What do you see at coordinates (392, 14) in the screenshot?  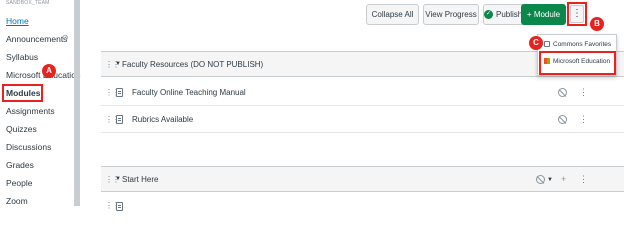 I see `collapse-all-button: Collapse All` at bounding box center [392, 14].